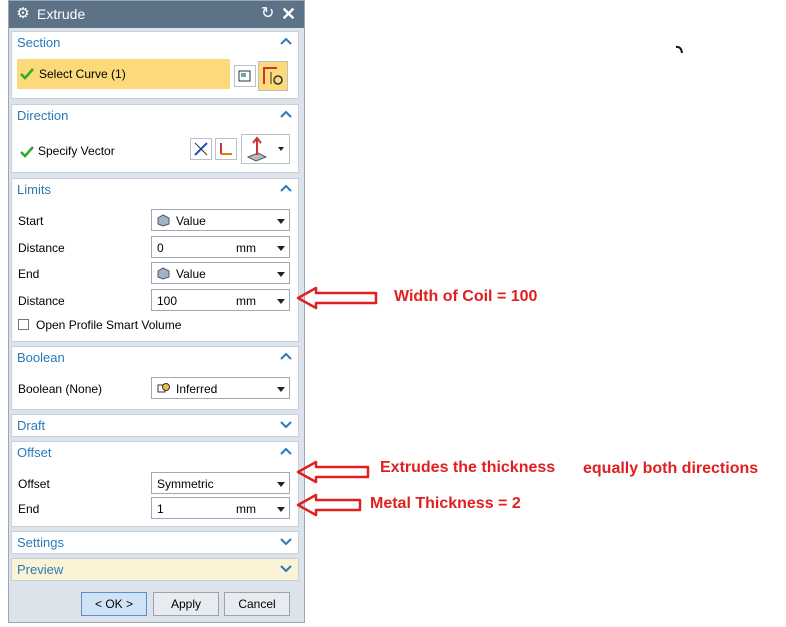  What do you see at coordinates (191, 221) in the screenshot?
I see `start-value: Value` at bounding box center [191, 221].